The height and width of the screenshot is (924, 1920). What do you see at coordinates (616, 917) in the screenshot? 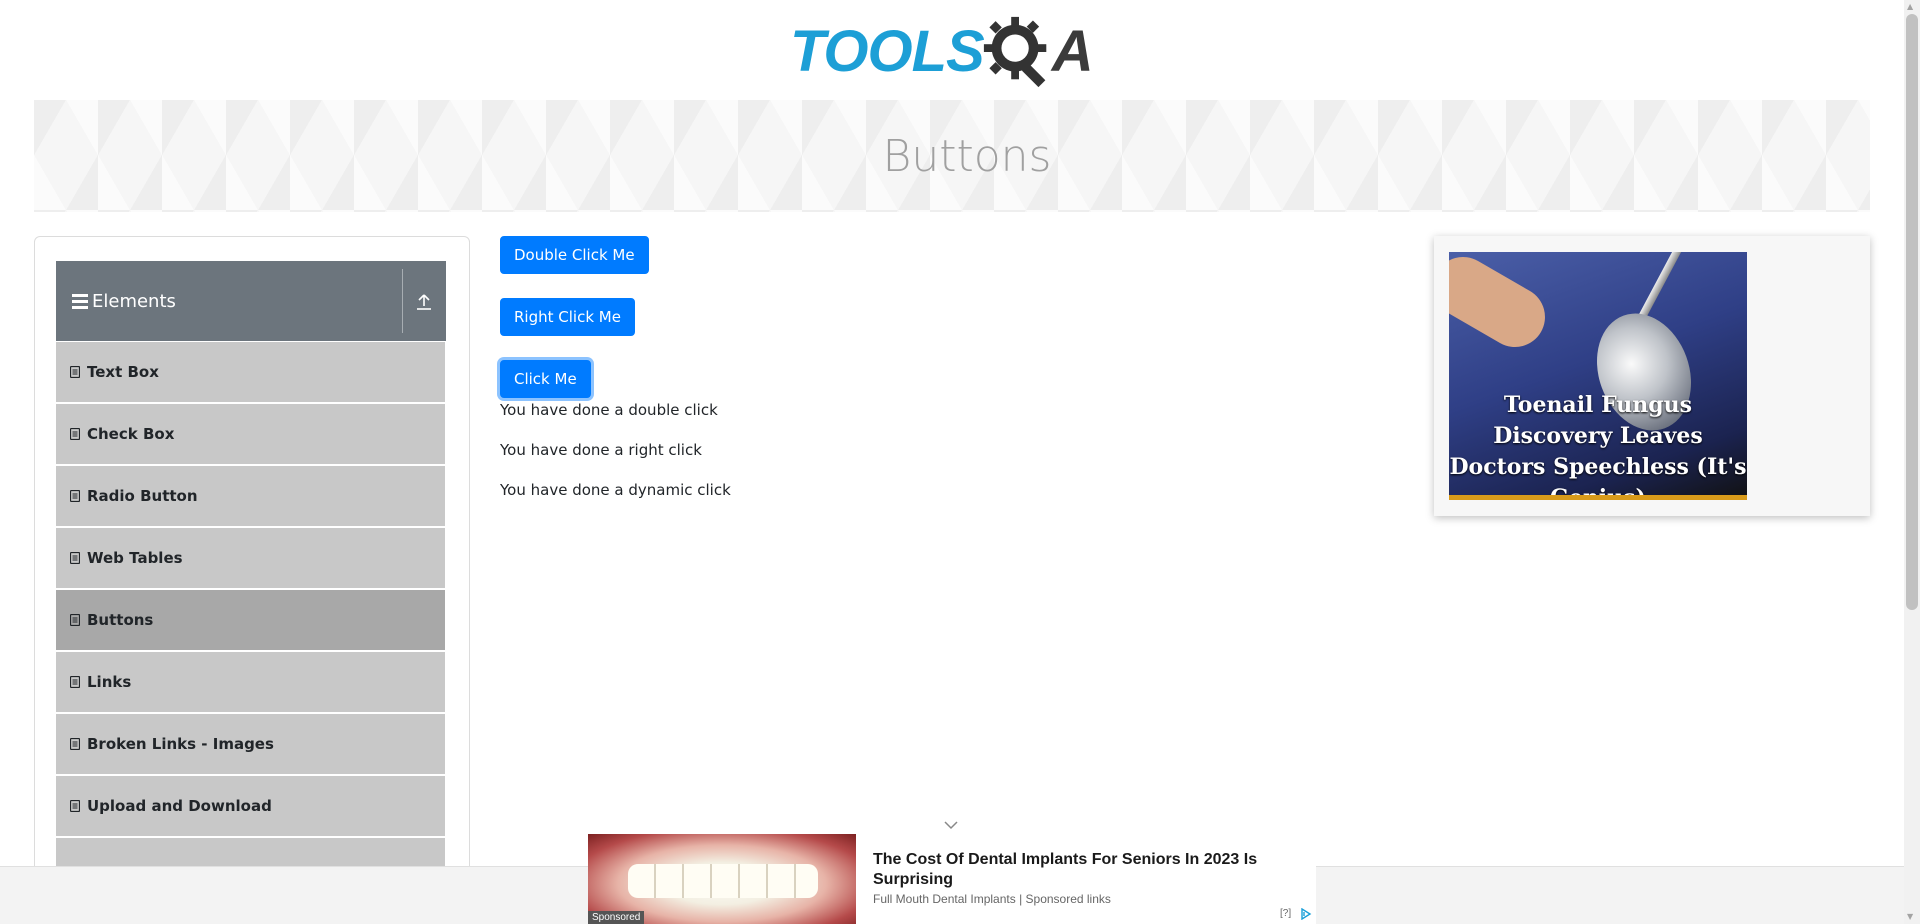
I see `sponsored-tag: Sponsored` at bounding box center [616, 917].